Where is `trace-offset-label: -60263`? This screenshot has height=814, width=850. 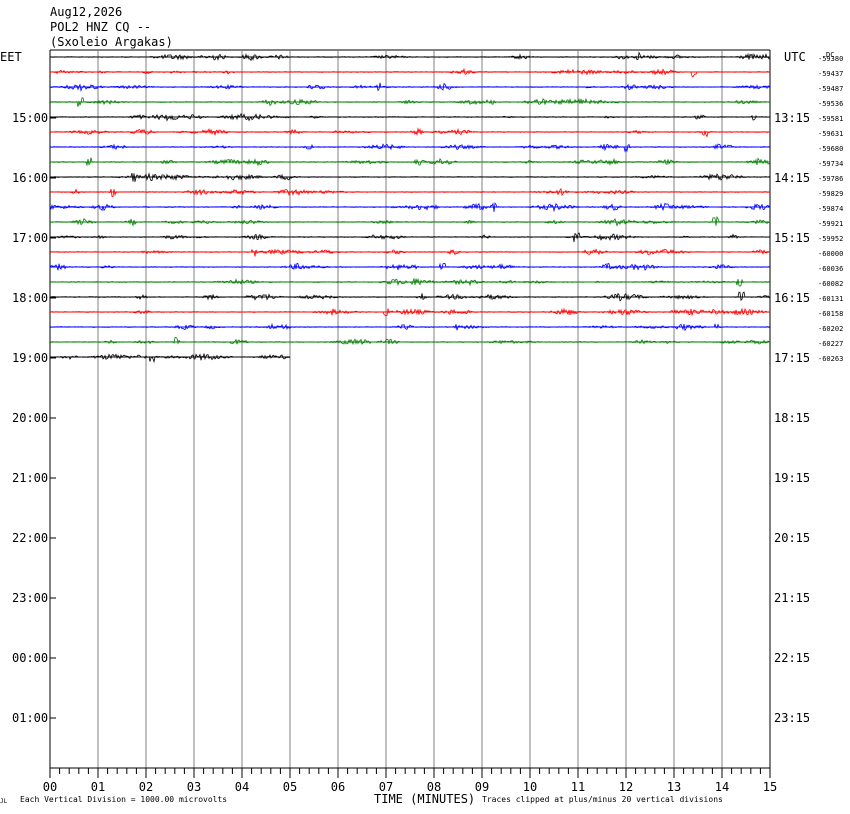
trace-offset-label: -60263 is located at coordinates (830, 359).